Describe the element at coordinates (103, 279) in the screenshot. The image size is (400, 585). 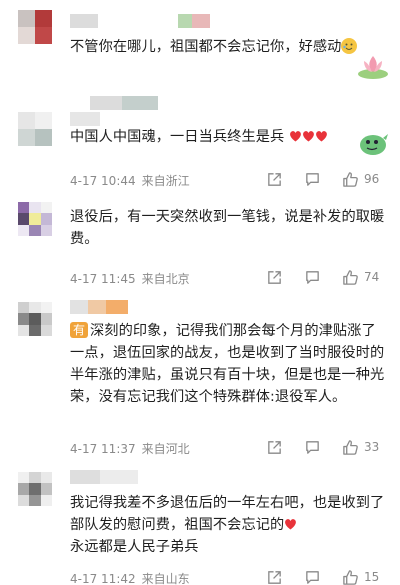
I see `comment-date: 4-17 11:45` at that location.